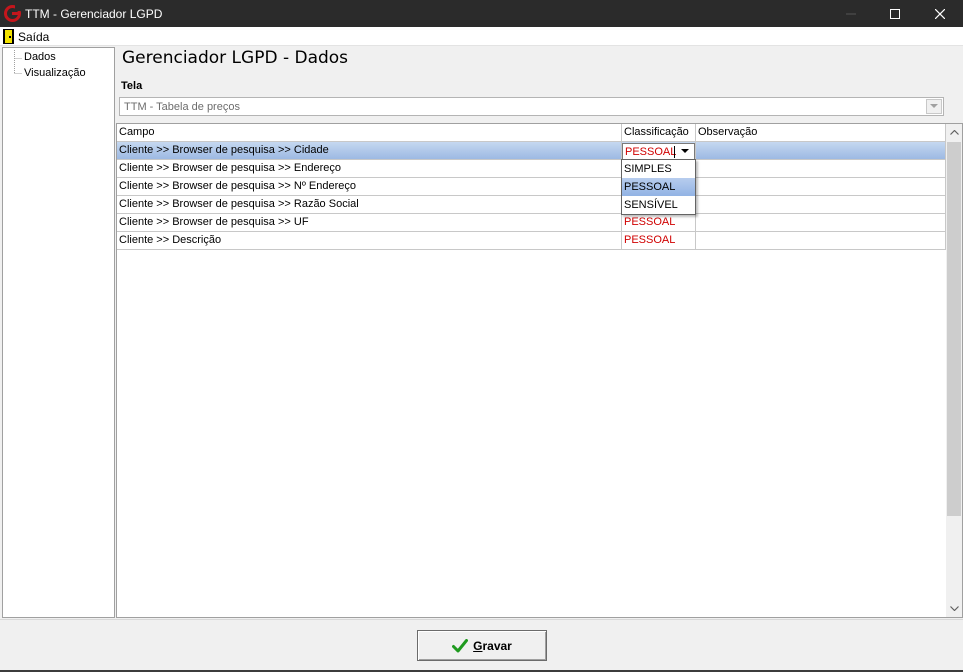  I want to click on dropdown-option-pessoal: PESSOAL, so click(658, 187).